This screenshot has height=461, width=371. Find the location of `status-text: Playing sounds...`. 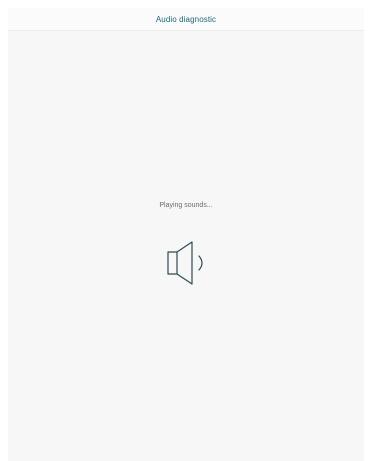

status-text: Playing sounds... is located at coordinates (186, 205).